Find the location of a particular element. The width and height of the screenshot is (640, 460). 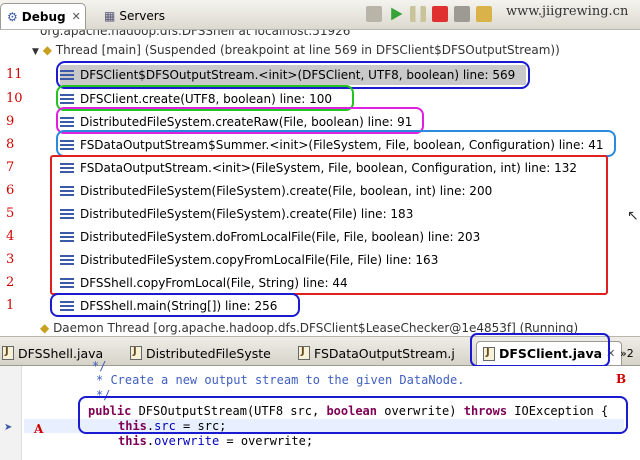

tab-debug: ⚙ Debug ✕ is located at coordinates (43, 16).